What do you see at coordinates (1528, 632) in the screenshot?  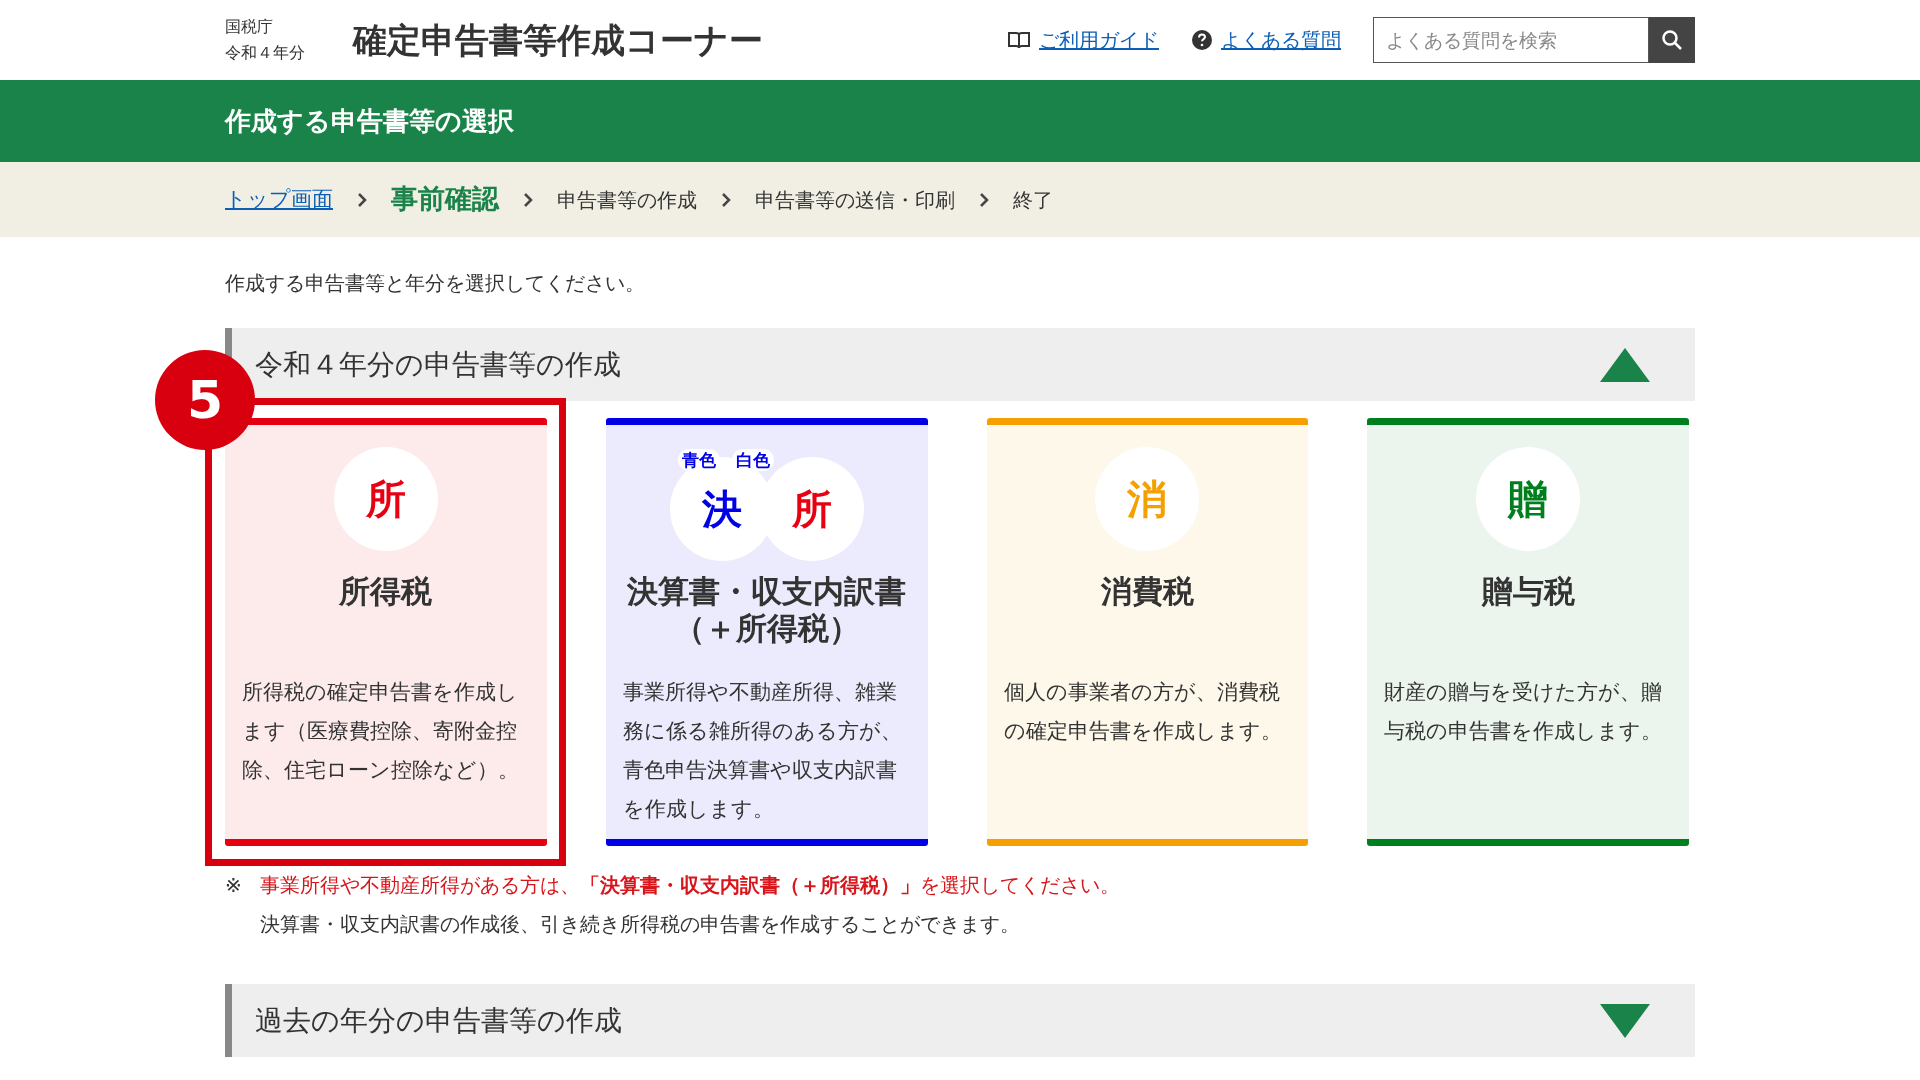 I see `tax-form-card: 贈 贈与税 財産の贈与を受けた方が、贈与税の申告書を作成します。` at bounding box center [1528, 632].